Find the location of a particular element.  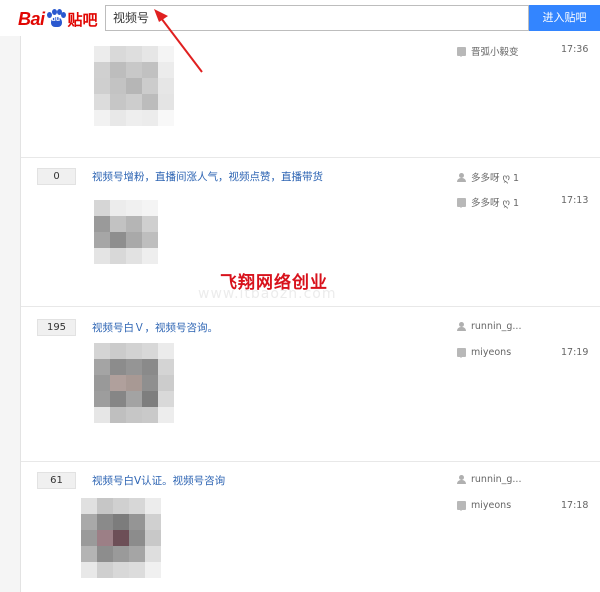

paw-icon is located at coordinates (56, 19).